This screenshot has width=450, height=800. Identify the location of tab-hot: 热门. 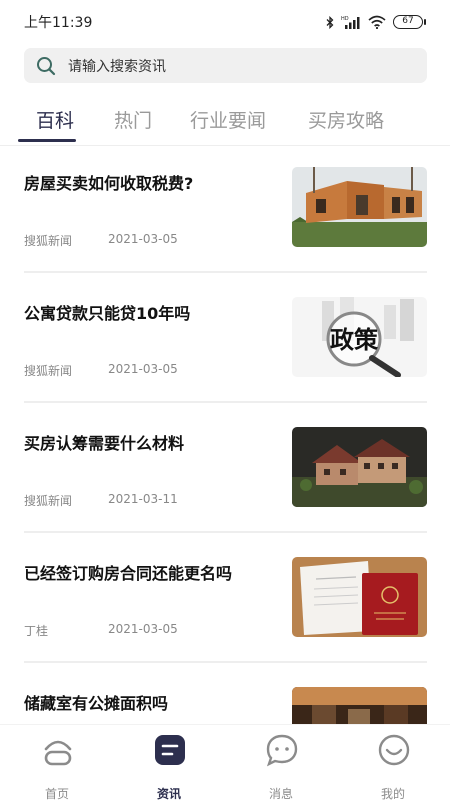
(133, 119).